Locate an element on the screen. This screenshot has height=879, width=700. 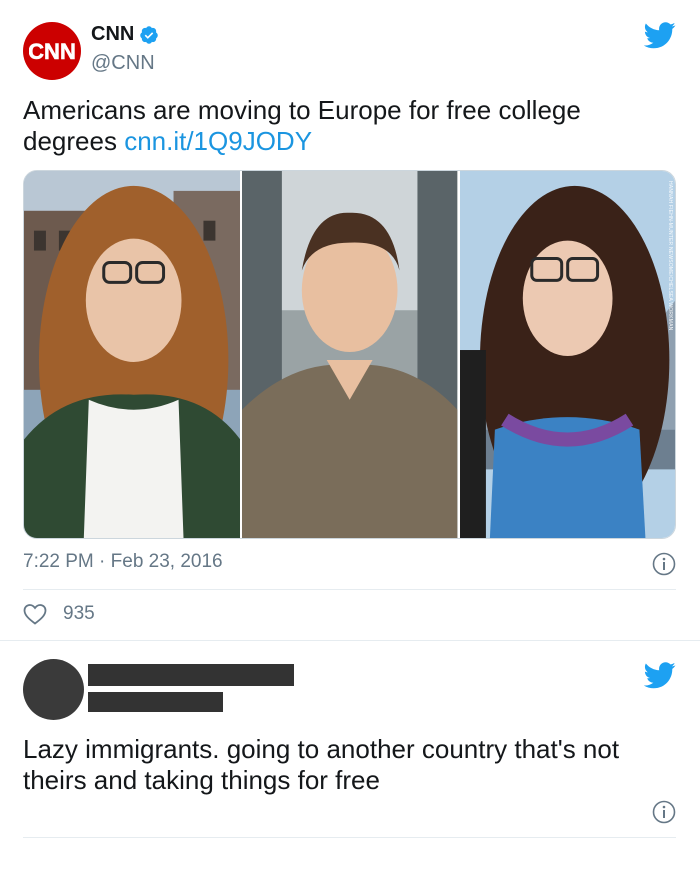
avatar is located at coordinates (53, 689).